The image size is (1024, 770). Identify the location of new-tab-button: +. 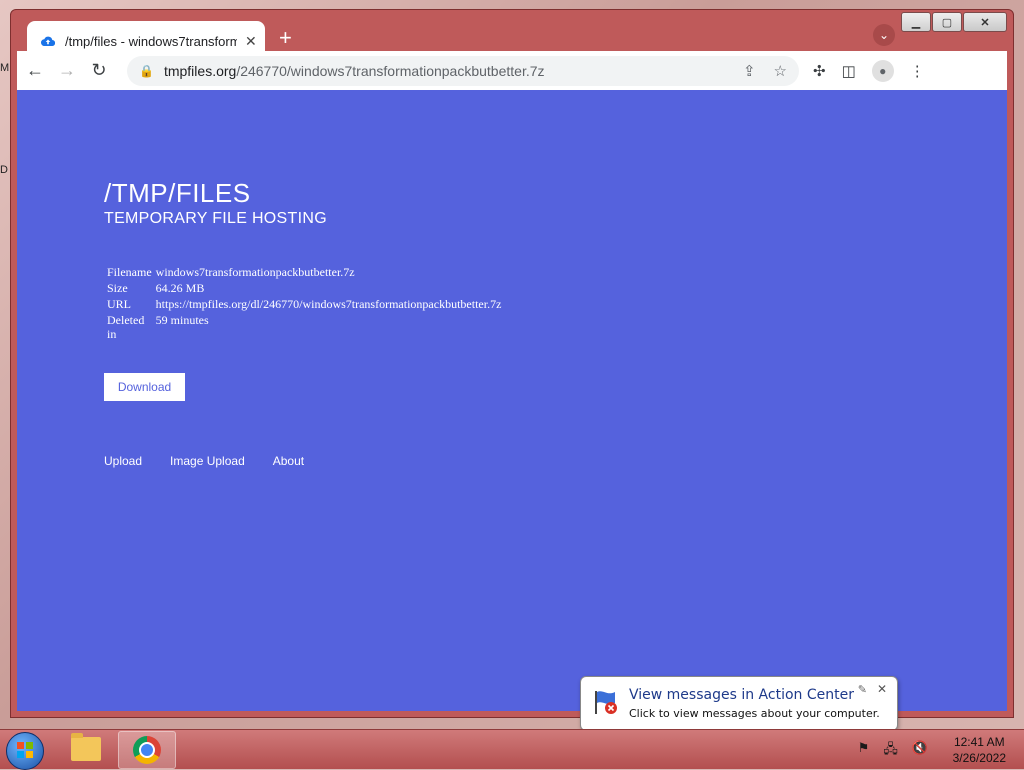
(285, 38).